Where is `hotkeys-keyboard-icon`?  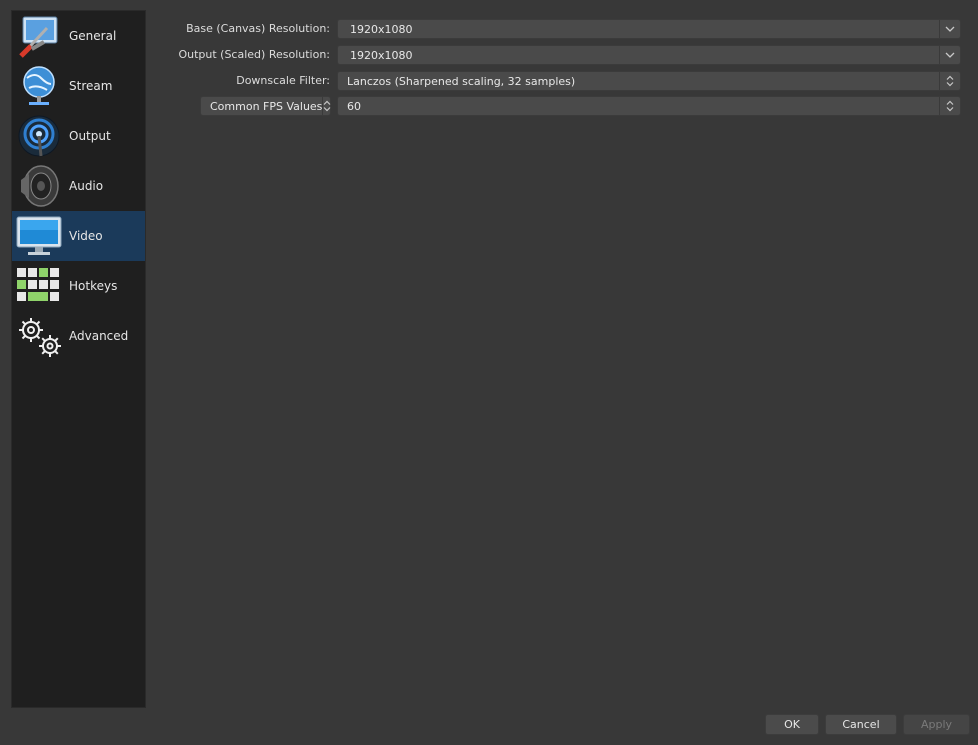 hotkeys-keyboard-icon is located at coordinates (39, 286).